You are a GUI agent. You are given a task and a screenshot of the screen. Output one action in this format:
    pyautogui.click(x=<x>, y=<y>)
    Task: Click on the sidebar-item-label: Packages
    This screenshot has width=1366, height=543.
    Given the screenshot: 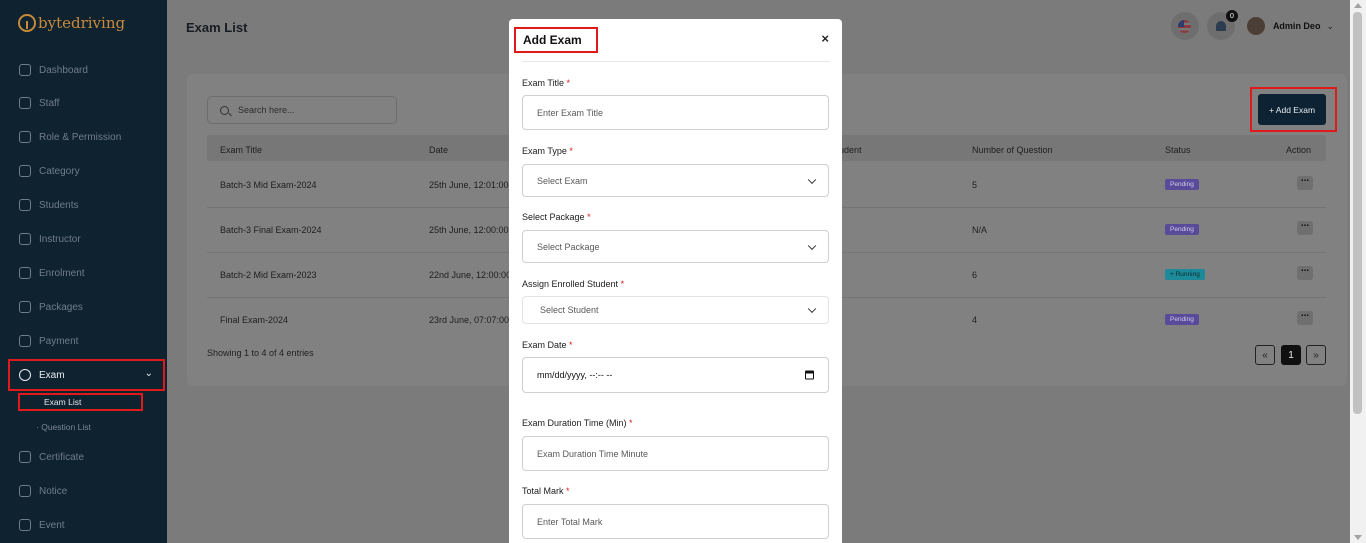 What is the action you would take?
    pyautogui.click(x=61, y=307)
    